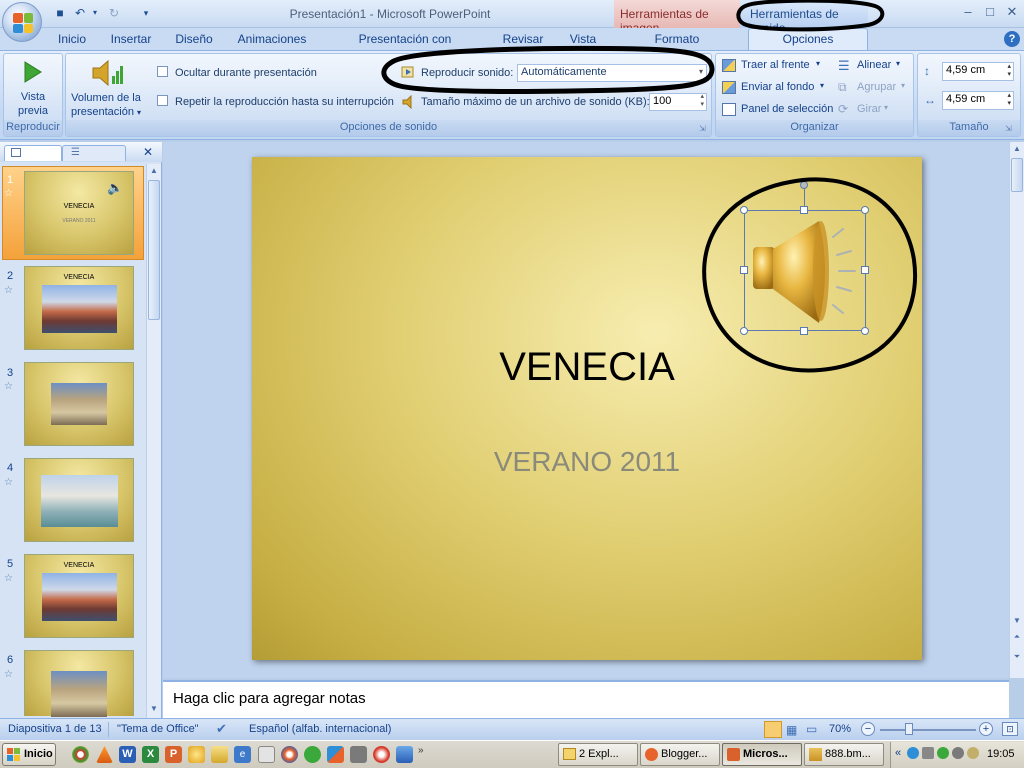 The image size is (1024, 768). I want to click on tab-diseno: Diseño, so click(194, 40).